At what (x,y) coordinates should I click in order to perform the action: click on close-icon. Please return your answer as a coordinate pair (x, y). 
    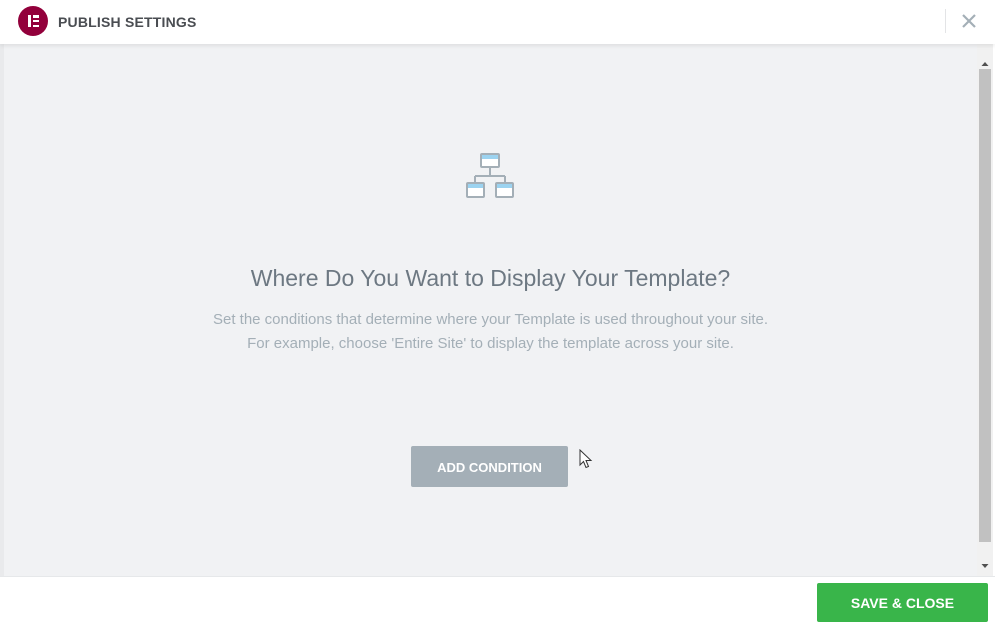
    Looking at the image, I should click on (969, 21).